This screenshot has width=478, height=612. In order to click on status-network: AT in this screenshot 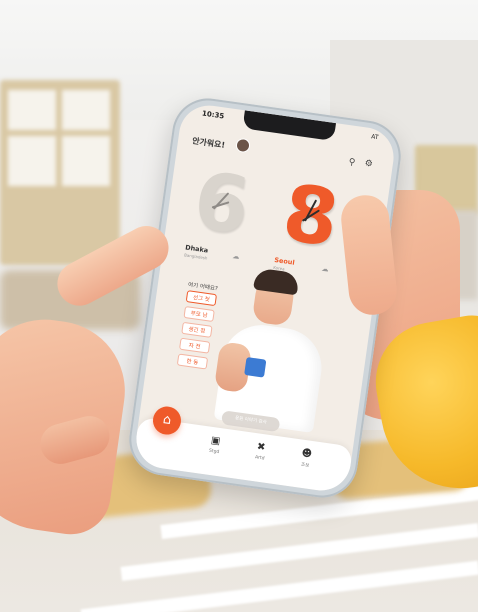, I will do `click(374, 137)`.